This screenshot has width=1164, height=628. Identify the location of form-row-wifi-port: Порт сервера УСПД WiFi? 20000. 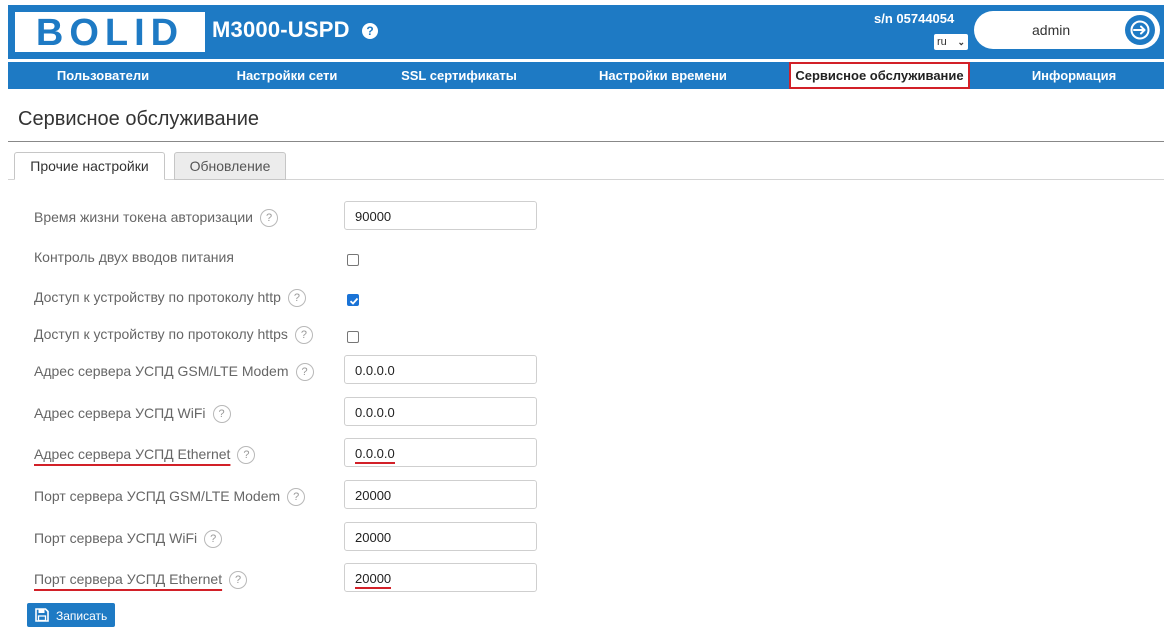
(582, 540).